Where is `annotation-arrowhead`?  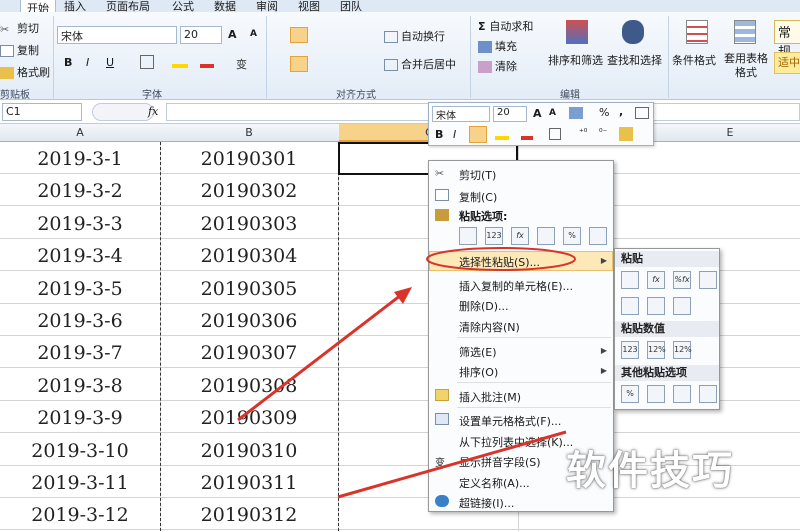 annotation-arrowhead is located at coordinates (403, 295).